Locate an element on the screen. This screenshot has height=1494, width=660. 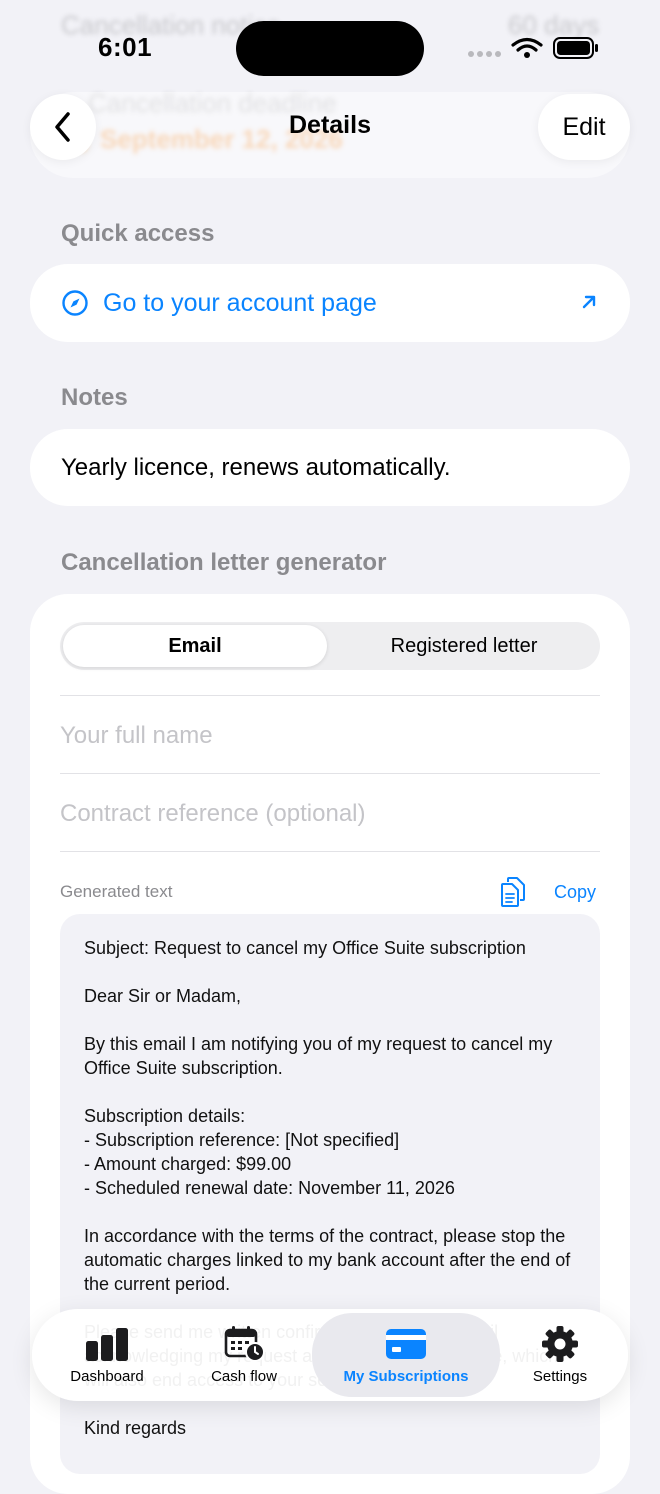
bar-chart-icon is located at coordinates (107, 1344).